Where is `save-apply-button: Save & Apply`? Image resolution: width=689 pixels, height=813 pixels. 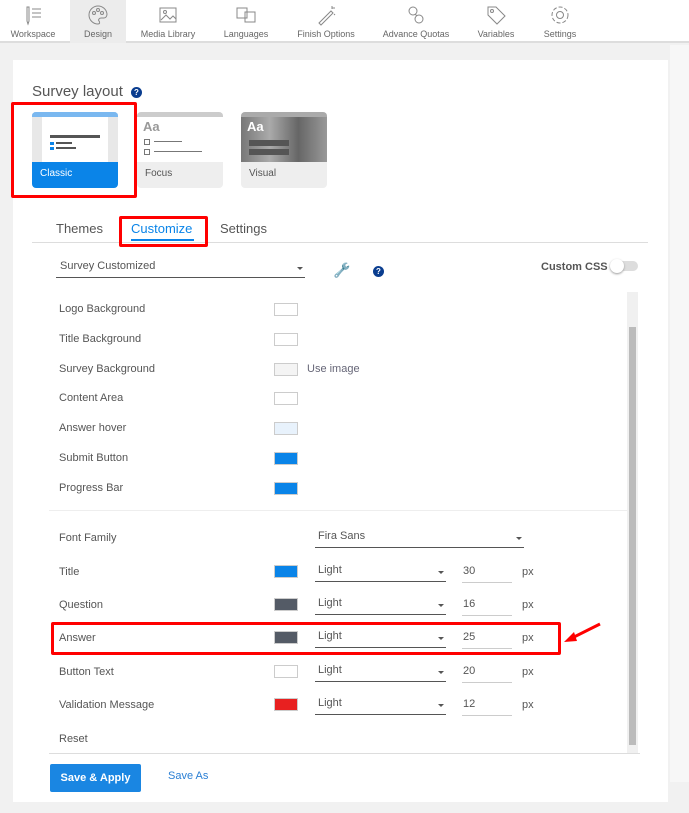 save-apply-button: Save & Apply is located at coordinates (95, 778).